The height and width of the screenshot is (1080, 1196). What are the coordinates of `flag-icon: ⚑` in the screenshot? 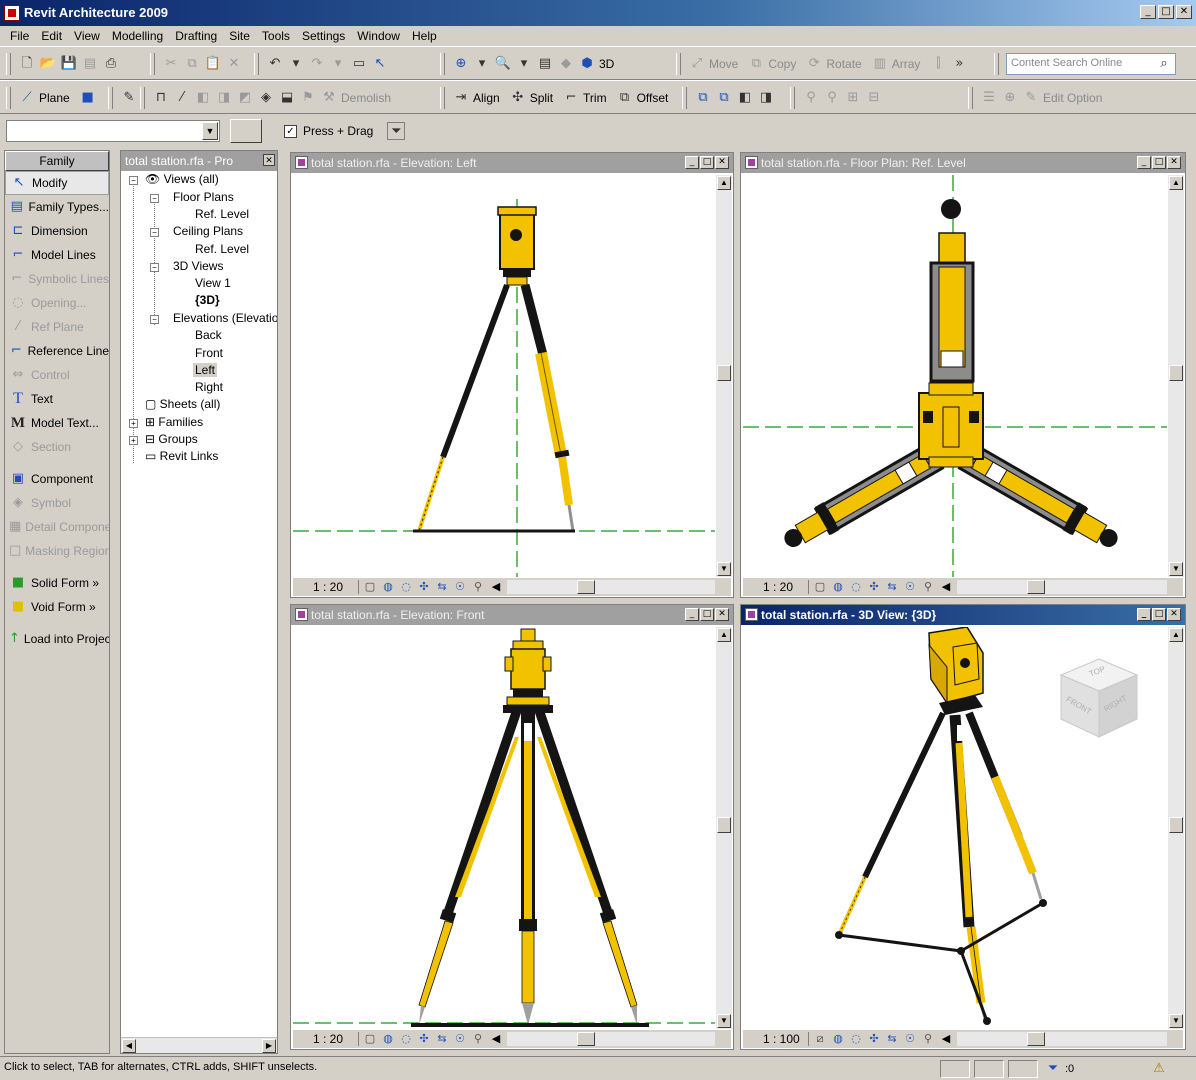 It's located at (308, 98).